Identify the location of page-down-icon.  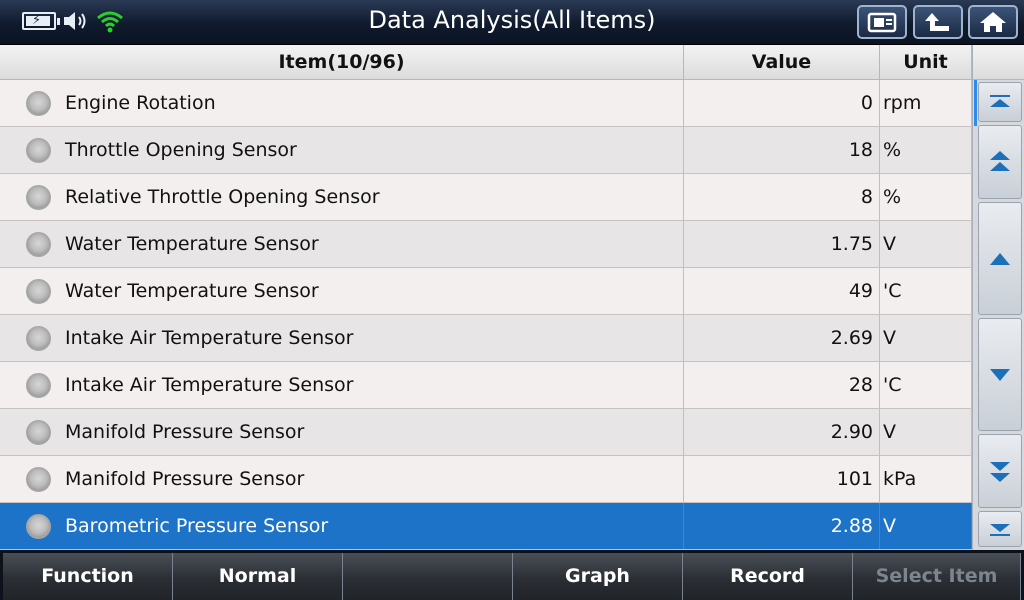
(1000, 472).